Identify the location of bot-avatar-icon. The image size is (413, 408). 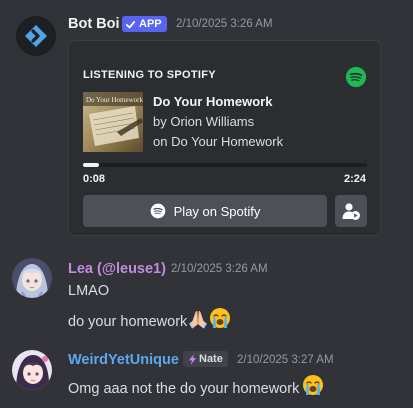
(36, 36).